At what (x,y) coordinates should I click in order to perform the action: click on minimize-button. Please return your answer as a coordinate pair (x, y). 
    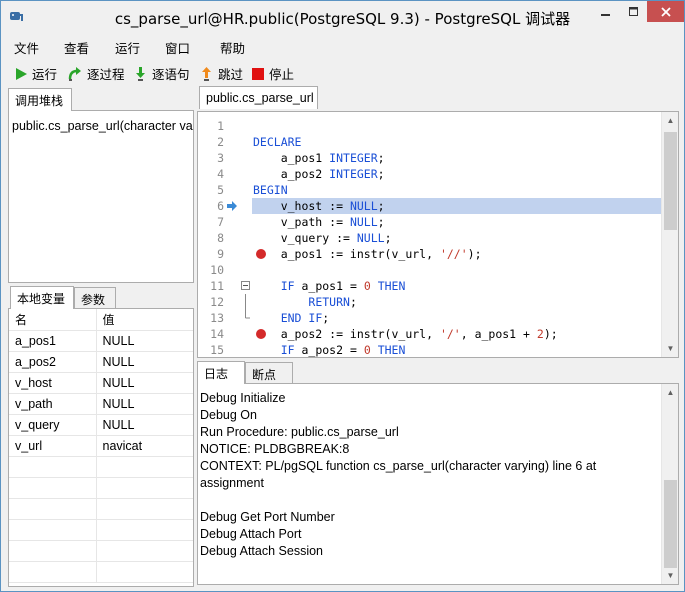
    Looking at the image, I should click on (606, 11).